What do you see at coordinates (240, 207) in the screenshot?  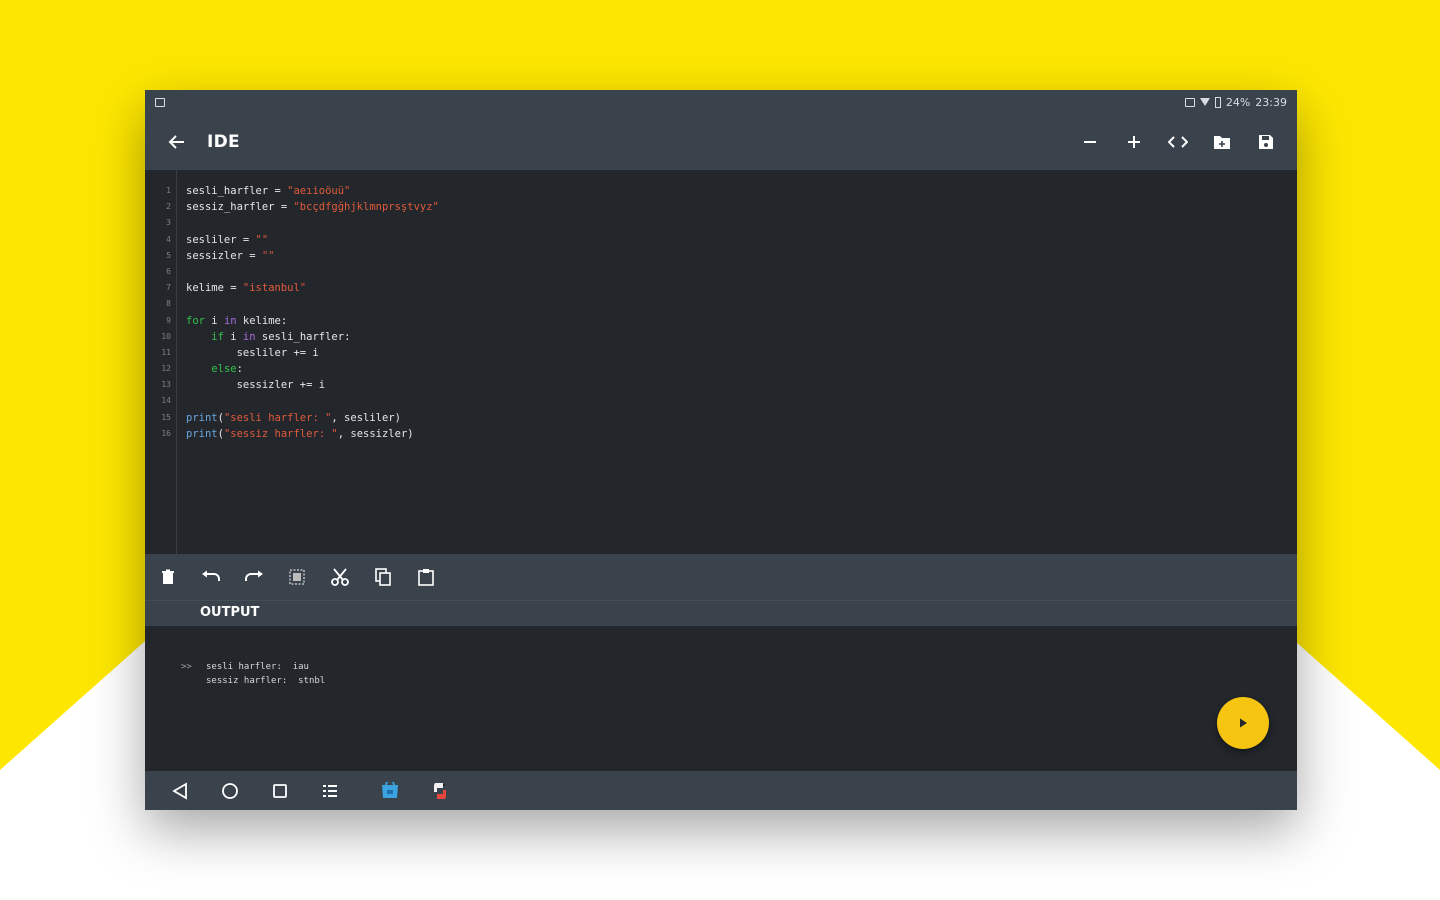 I see `code-token: sessiz_harfler =` at bounding box center [240, 207].